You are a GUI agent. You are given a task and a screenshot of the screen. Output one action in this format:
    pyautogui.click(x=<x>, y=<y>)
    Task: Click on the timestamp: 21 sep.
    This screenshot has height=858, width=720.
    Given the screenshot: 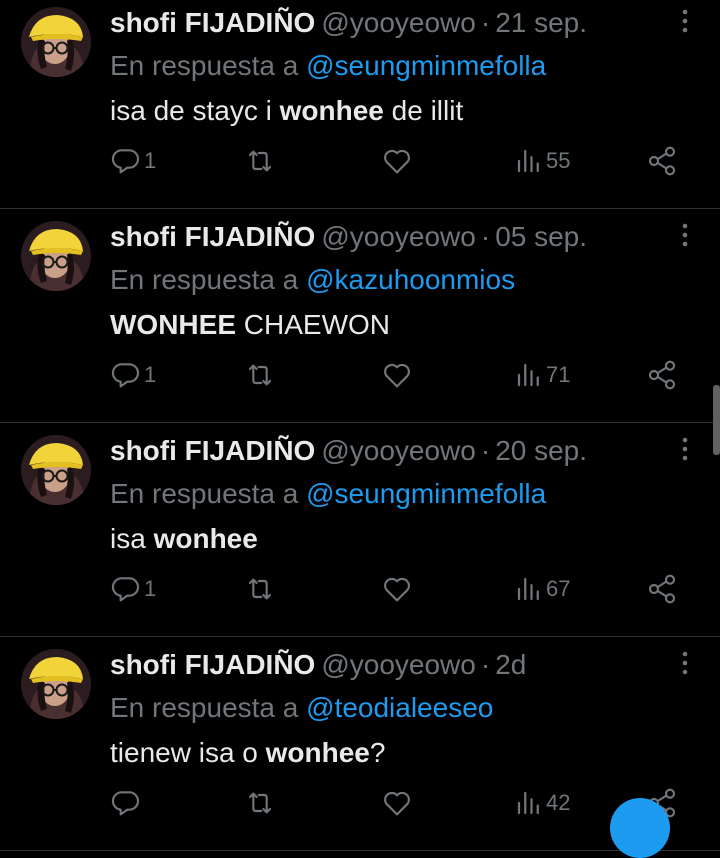 What is the action you would take?
    pyautogui.click(x=541, y=22)
    